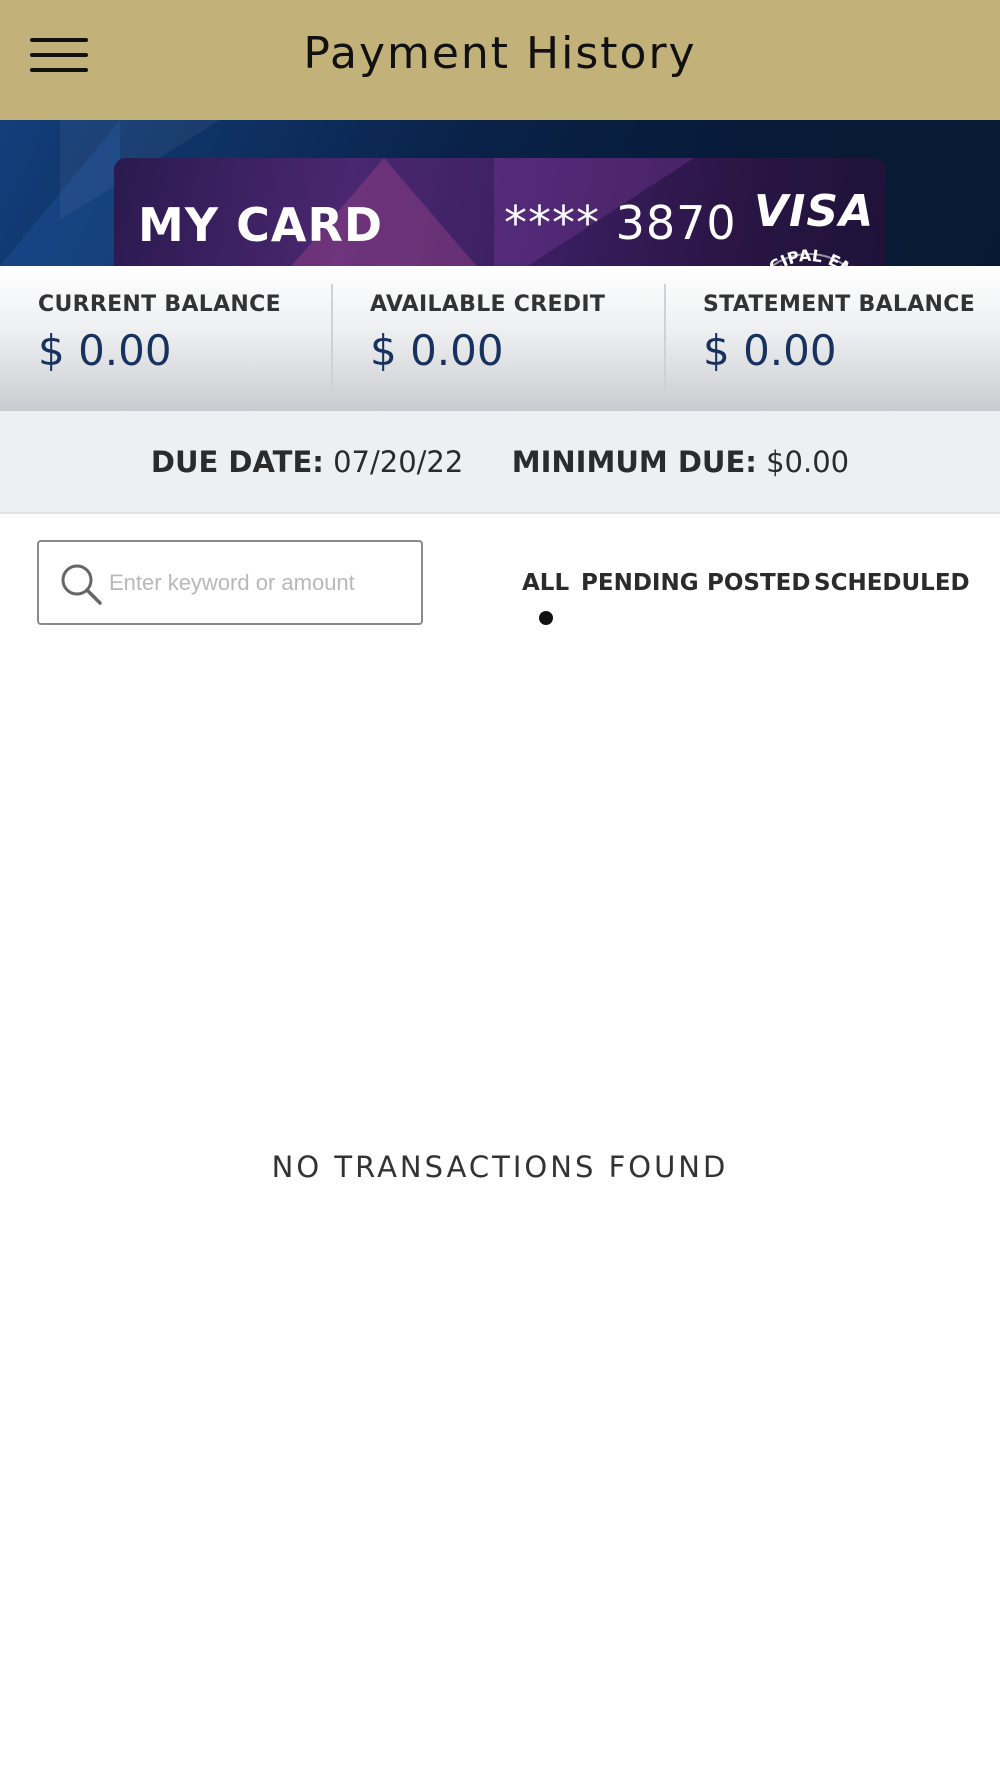 Image resolution: width=1000 pixels, height=1778 pixels. I want to click on statement-balance: STATEMENT BALANCE $ 0.00, so click(832, 338).